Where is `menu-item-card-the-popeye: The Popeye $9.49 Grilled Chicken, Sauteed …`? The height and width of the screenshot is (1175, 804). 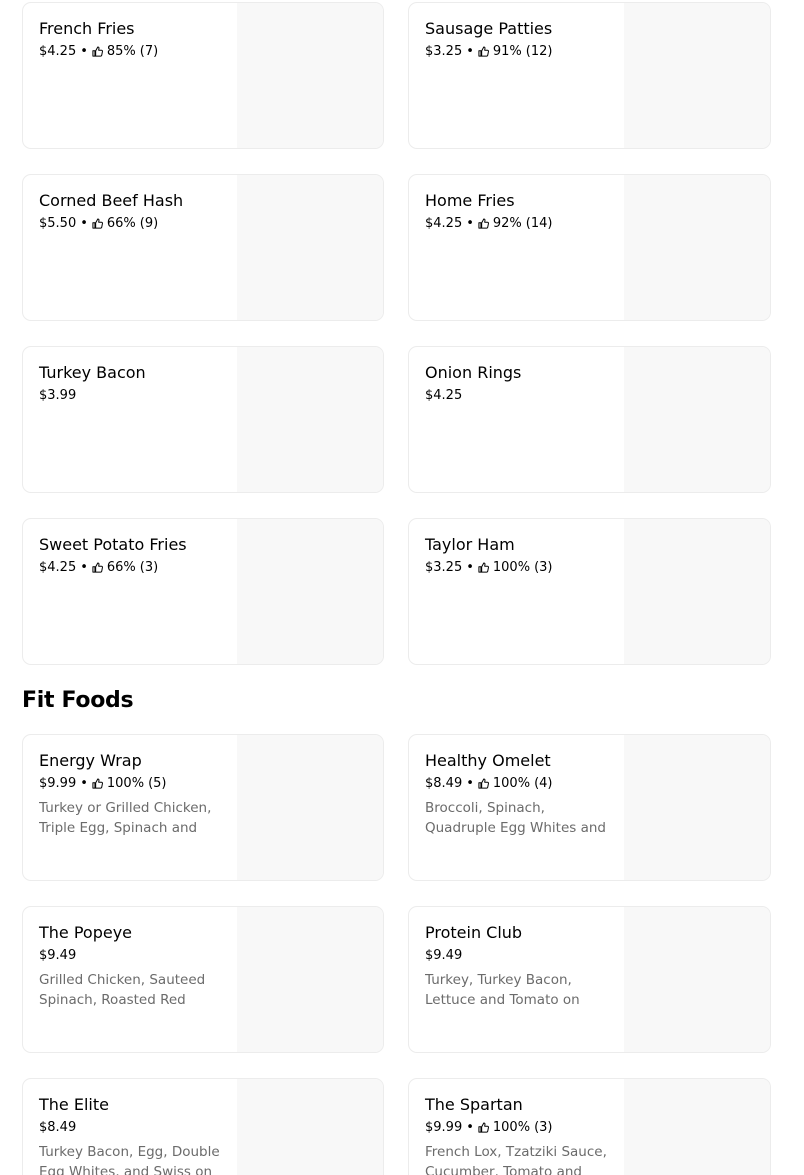
menu-item-card-the-popeye: The Popeye $9.49 Grilled Chicken, Sauteed … is located at coordinates (203, 979).